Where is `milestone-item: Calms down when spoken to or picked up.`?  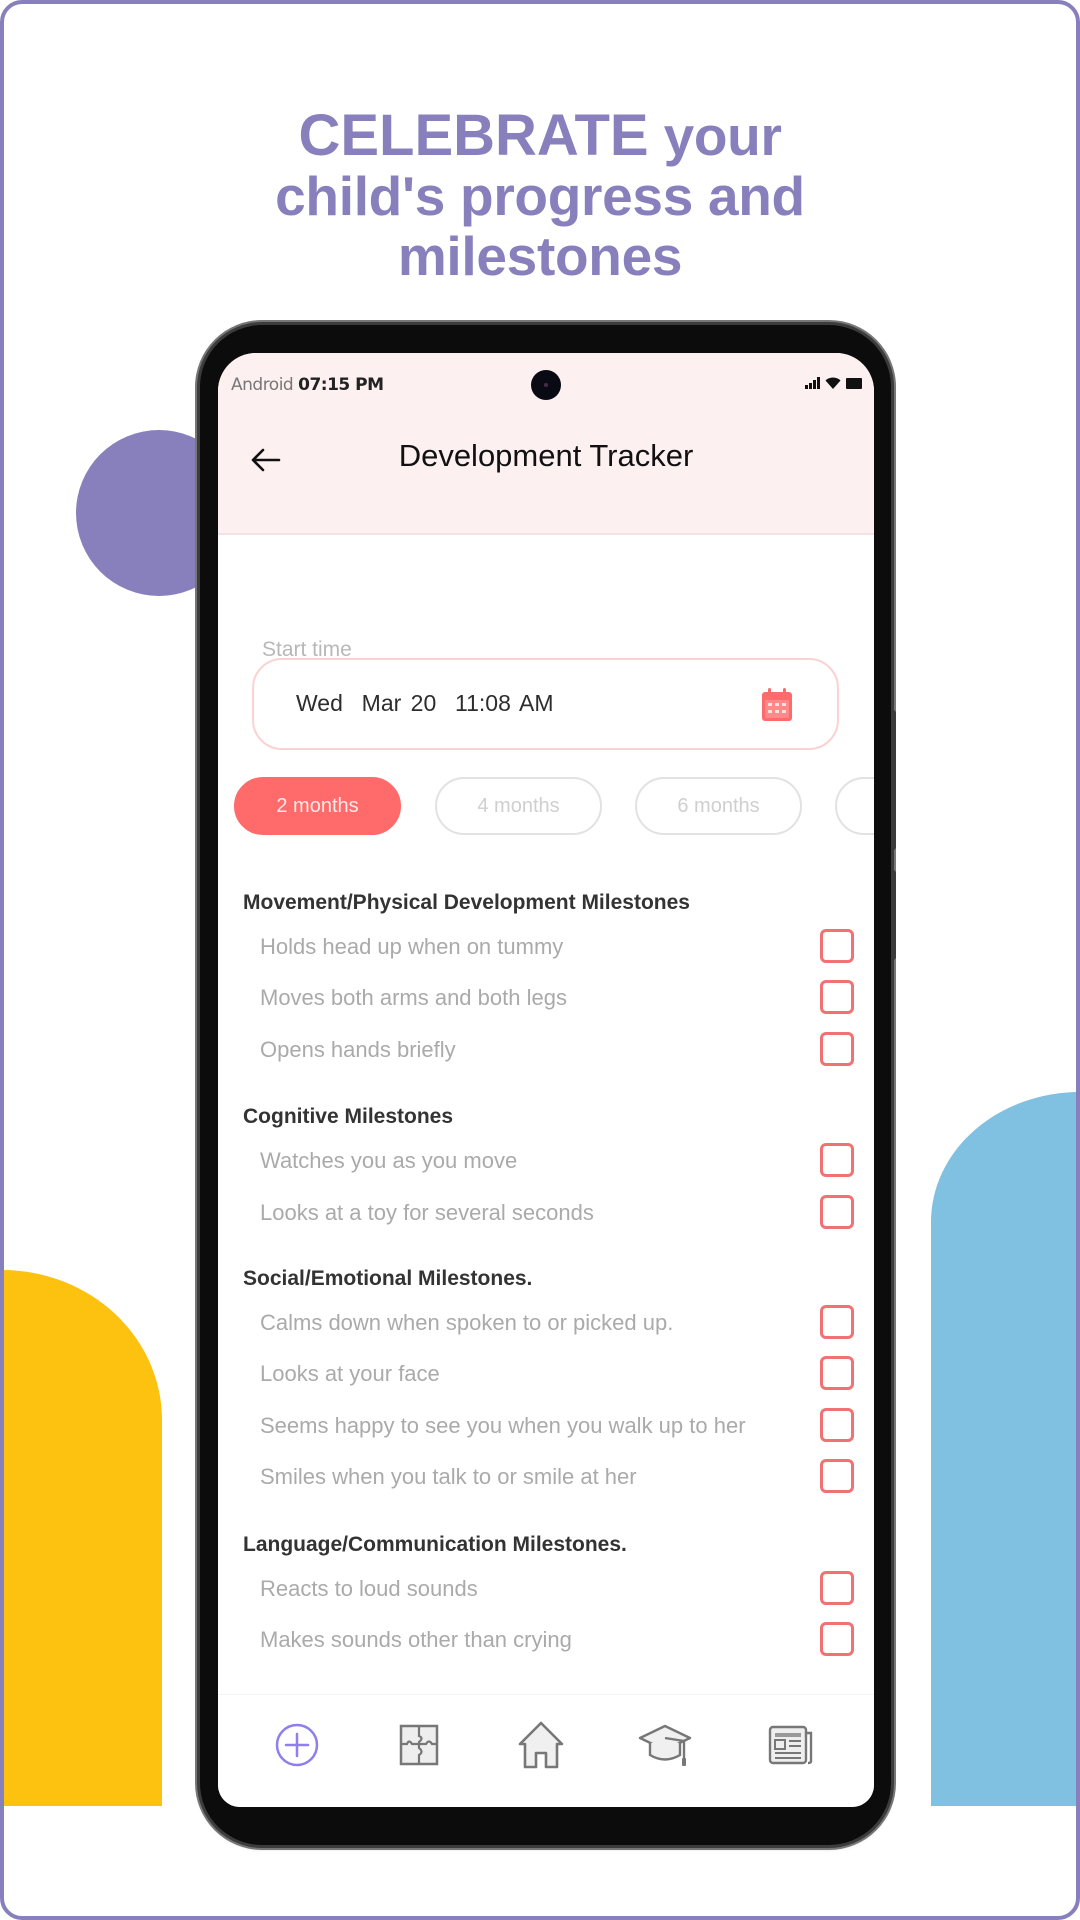 milestone-item: Calms down when spoken to or picked up. is located at coordinates (546, 1322).